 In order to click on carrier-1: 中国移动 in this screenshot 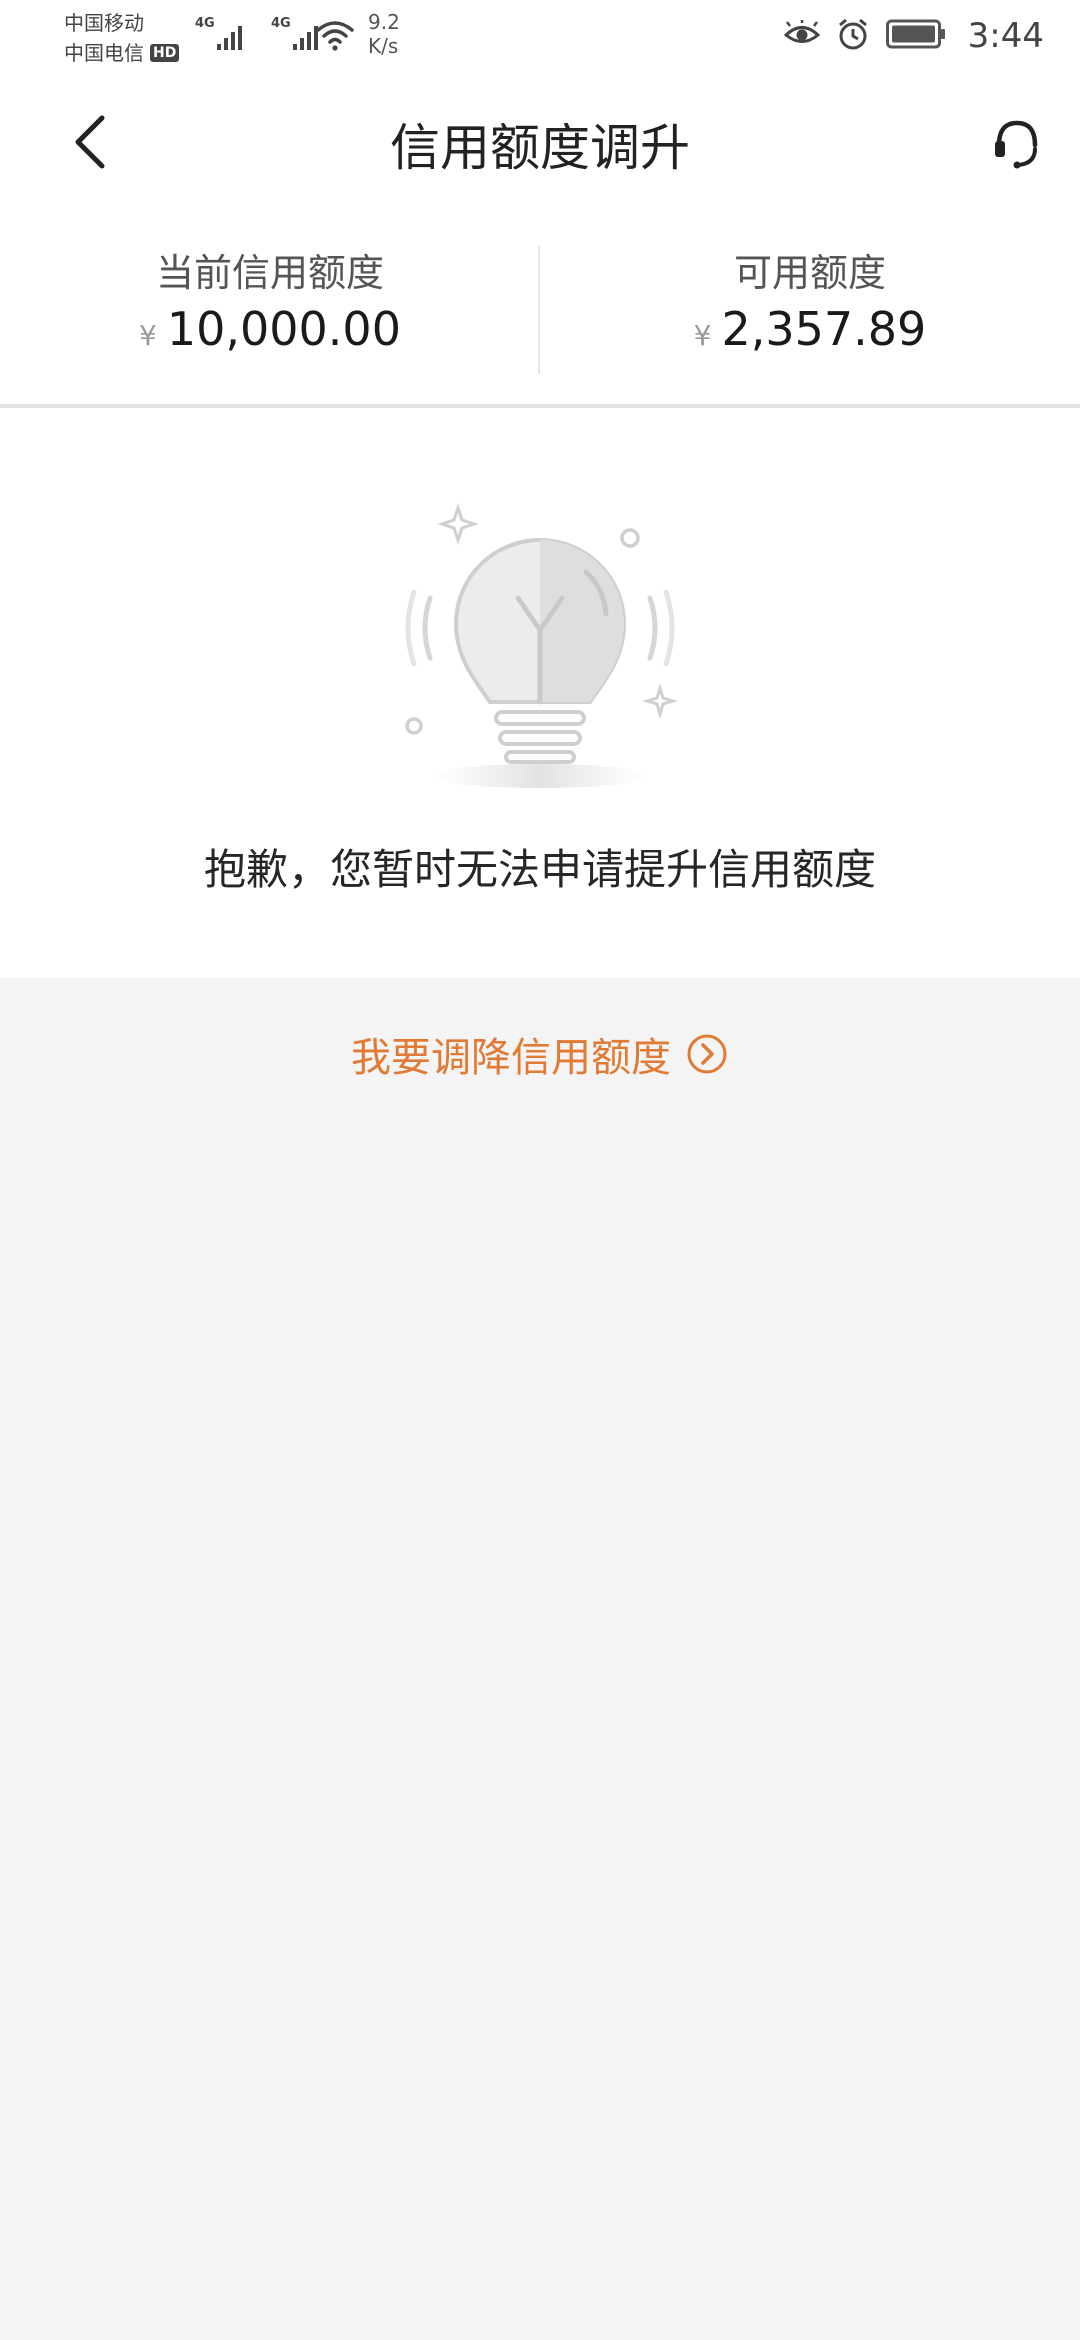, I will do `click(104, 23)`.